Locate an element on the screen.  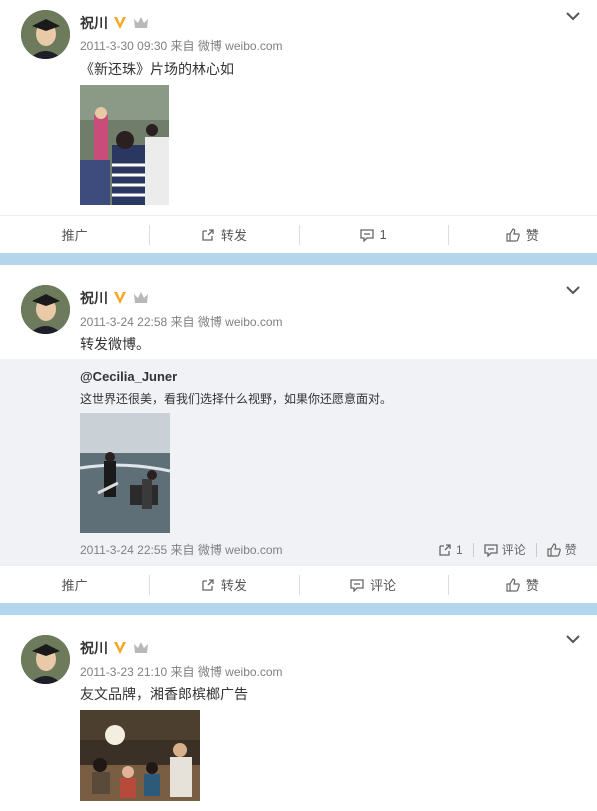
comment-button: 评论 is located at coordinates (373, 584).